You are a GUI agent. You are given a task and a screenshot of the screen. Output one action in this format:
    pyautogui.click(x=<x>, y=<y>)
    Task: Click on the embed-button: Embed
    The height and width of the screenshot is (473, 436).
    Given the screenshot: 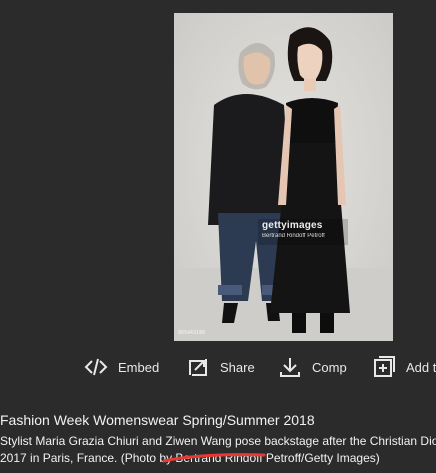 What is the action you would take?
    pyautogui.click(x=121, y=367)
    